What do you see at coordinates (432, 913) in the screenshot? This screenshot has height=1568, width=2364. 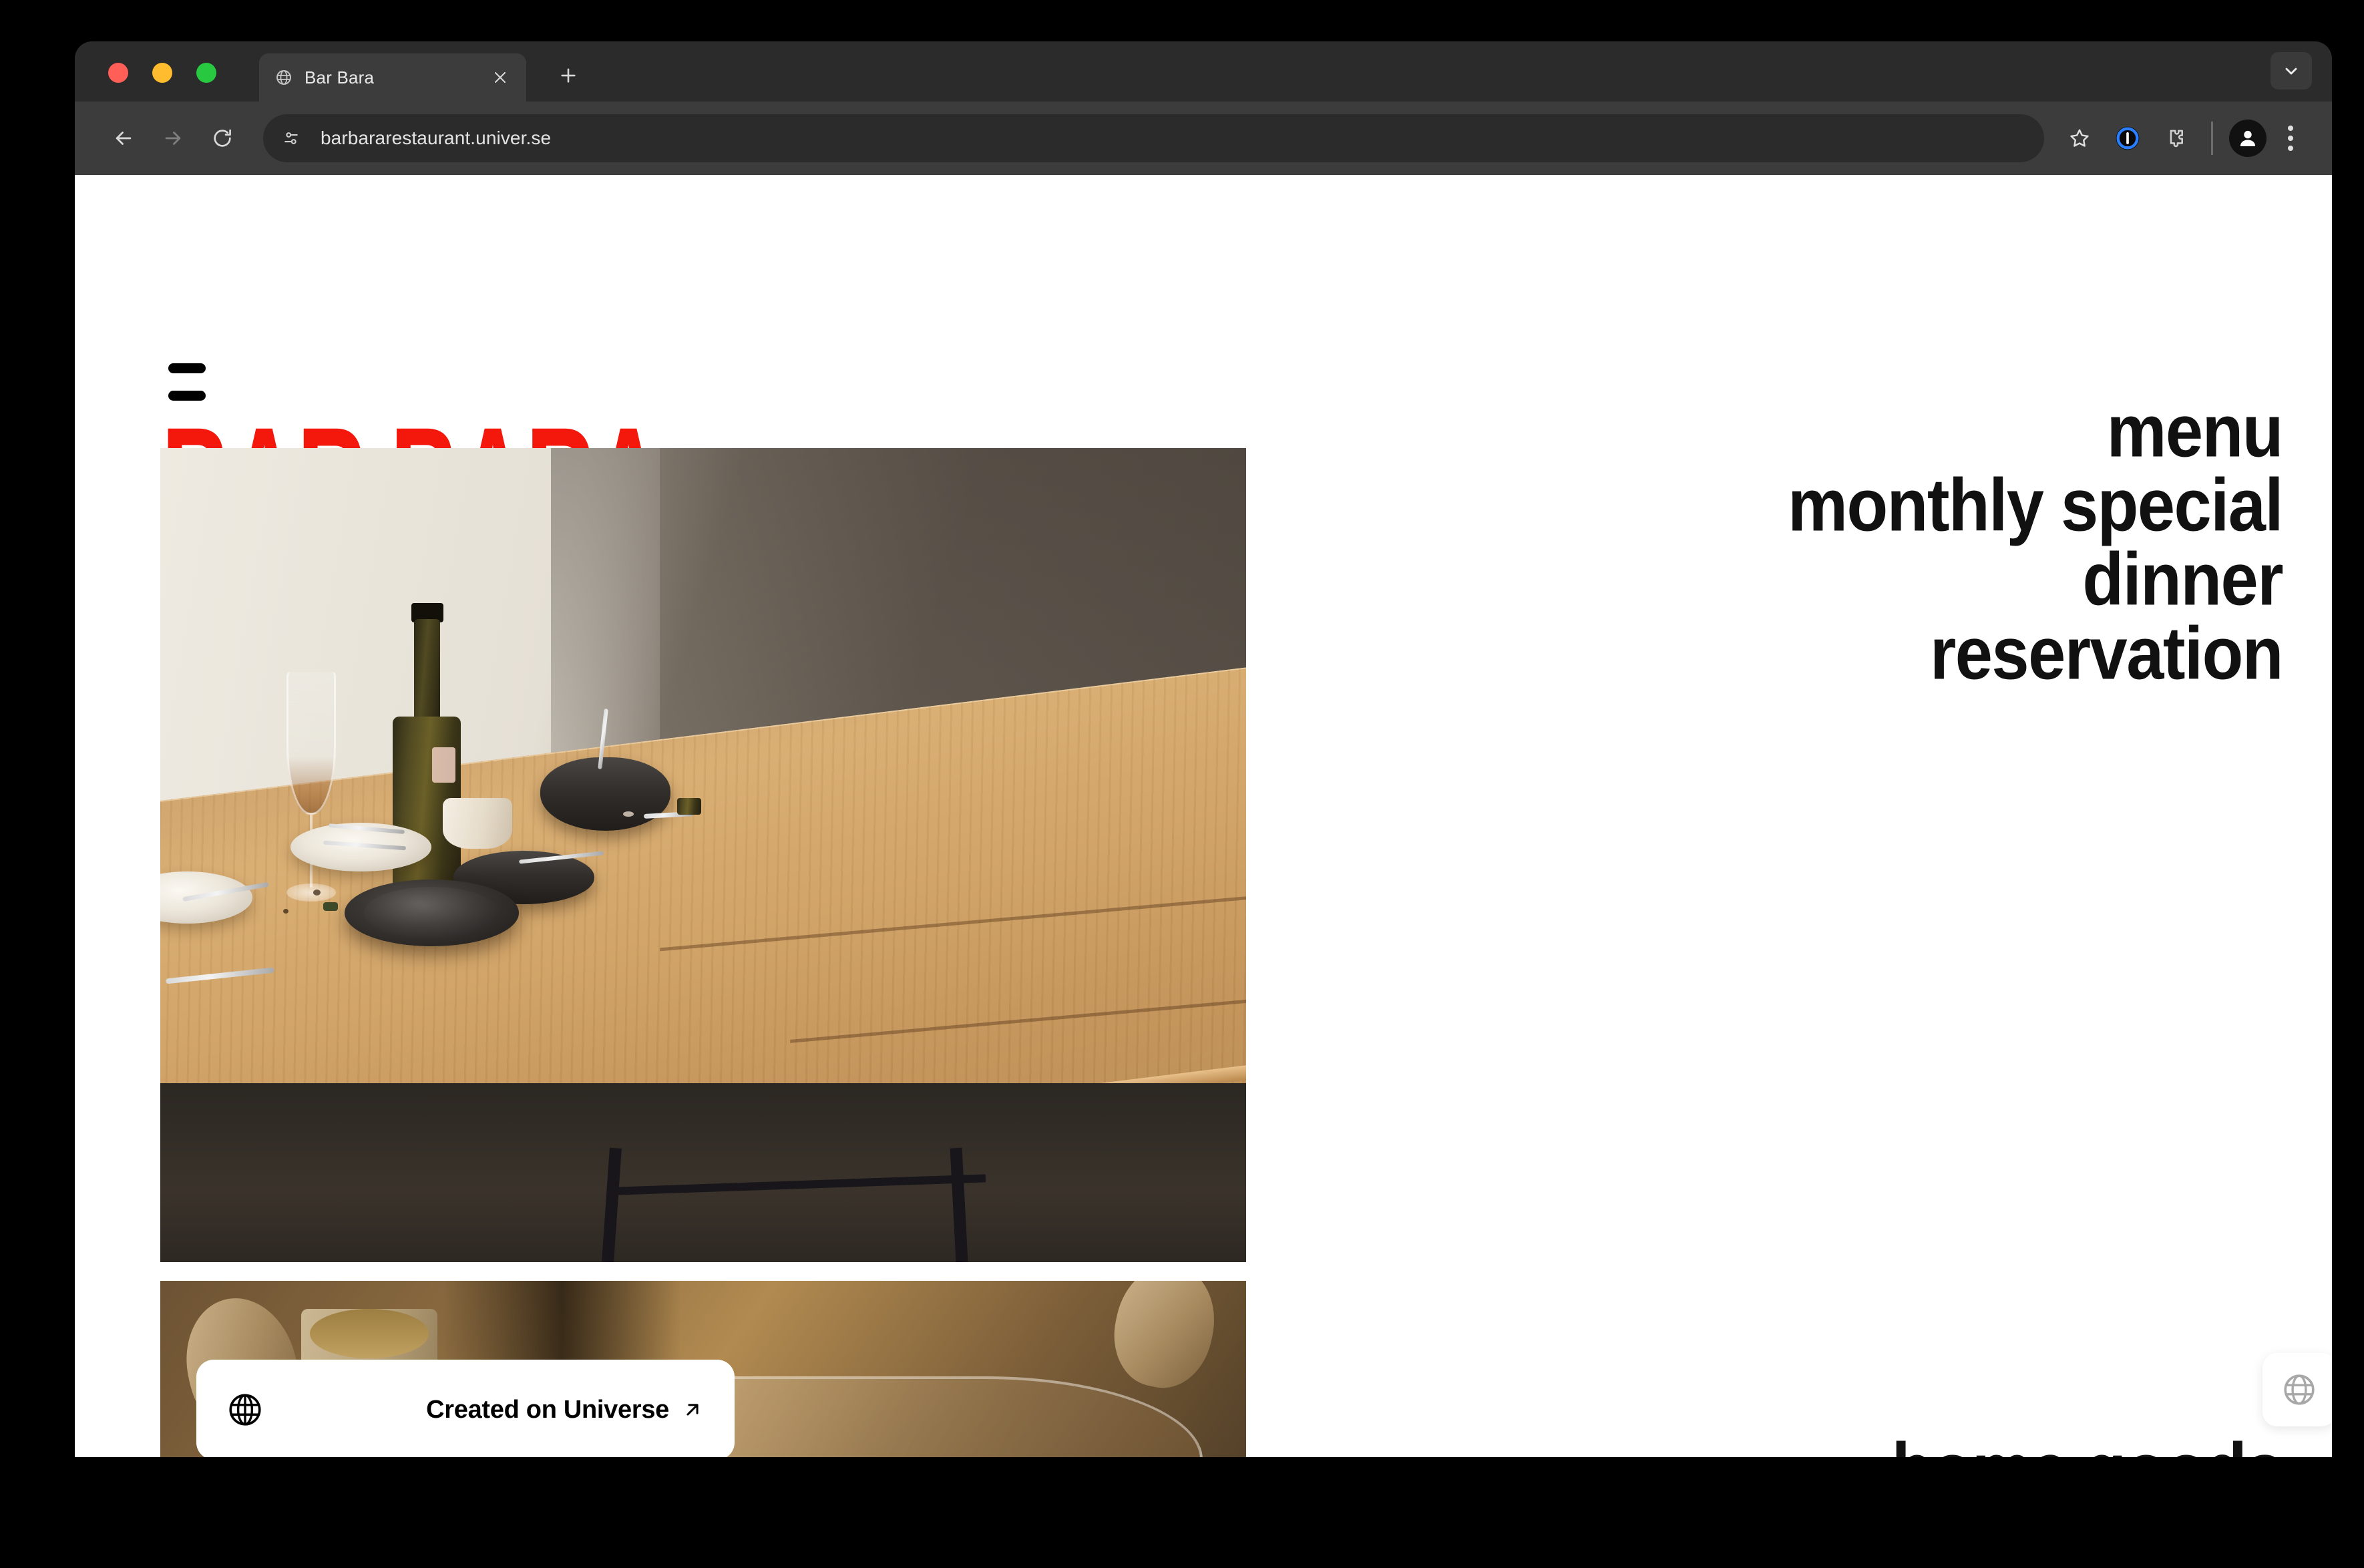 I see `dark-plate-main` at bounding box center [432, 913].